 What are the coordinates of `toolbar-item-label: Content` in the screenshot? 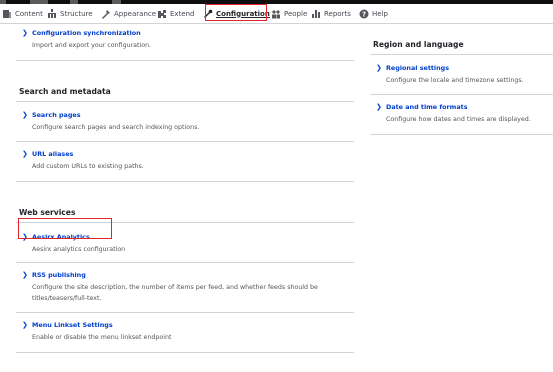 It's located at (29, 13).